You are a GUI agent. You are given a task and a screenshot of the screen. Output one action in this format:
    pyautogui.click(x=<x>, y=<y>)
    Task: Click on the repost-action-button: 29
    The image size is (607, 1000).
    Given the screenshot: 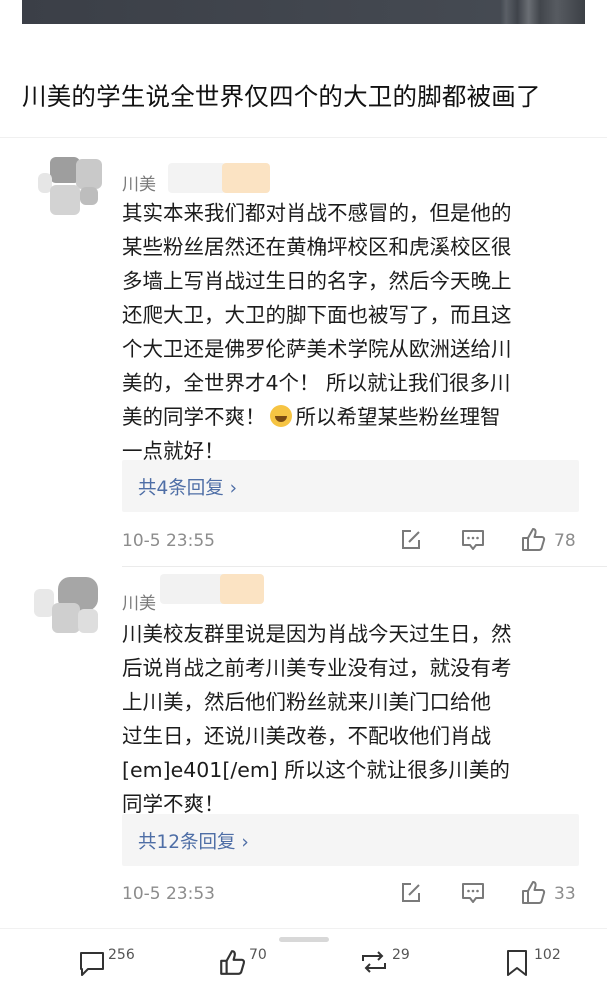 What is the action you would take?
    pyautogui.click(x=388, y=964)
    